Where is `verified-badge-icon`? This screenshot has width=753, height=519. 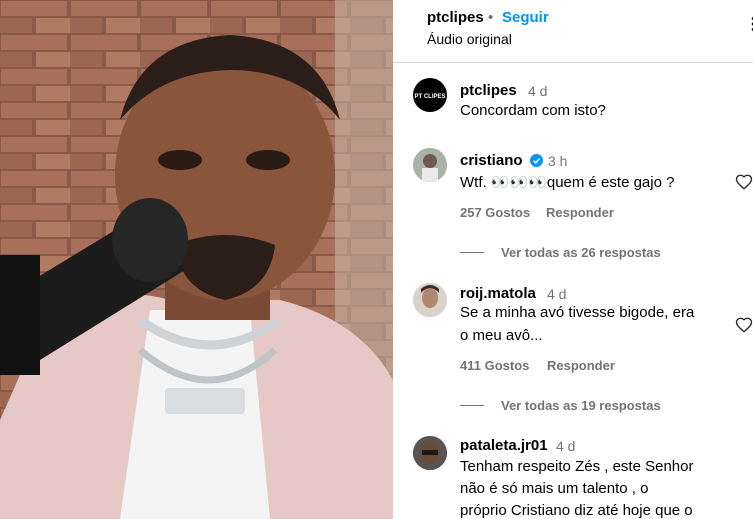
verified-badge-icon is located at coordinates (536, 160).